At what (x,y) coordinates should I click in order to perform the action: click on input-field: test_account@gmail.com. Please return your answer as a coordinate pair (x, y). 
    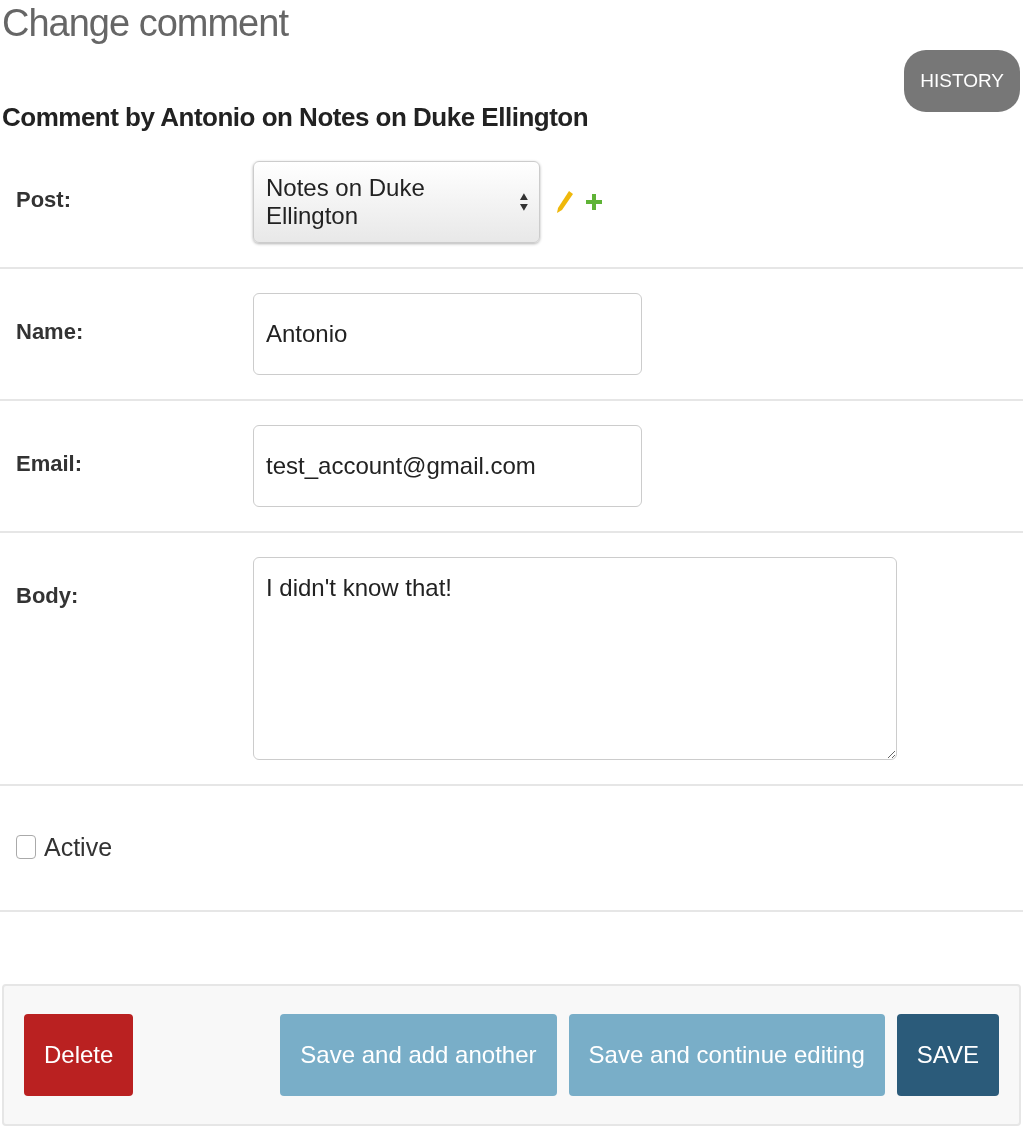
    Looking at the image, I should click on (447, 466).